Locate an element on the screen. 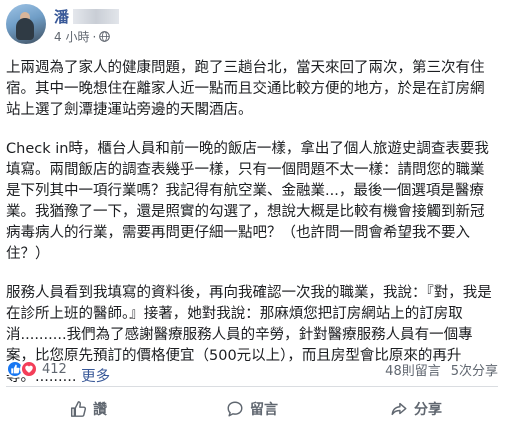 The height and width of the screenshot is (429, 505). post-meta: 4 小時 · is located at coordinates (82, 36).